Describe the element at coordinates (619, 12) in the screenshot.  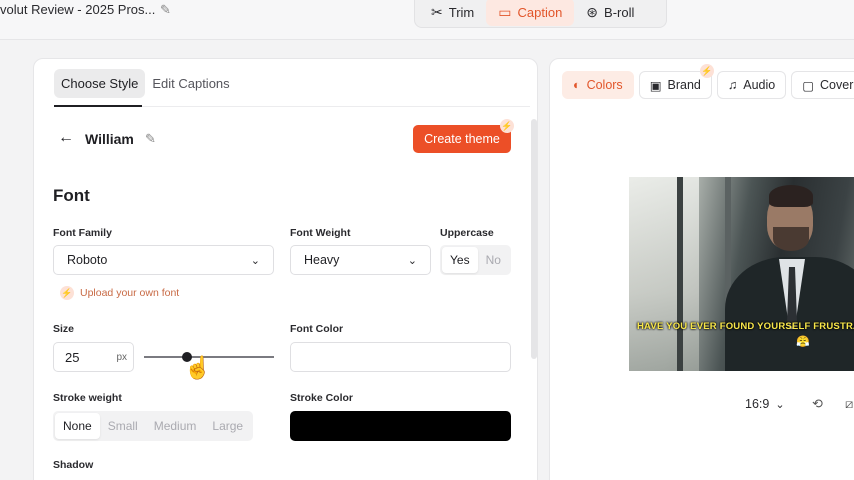
I see `broll-label: B-roll` at that location.